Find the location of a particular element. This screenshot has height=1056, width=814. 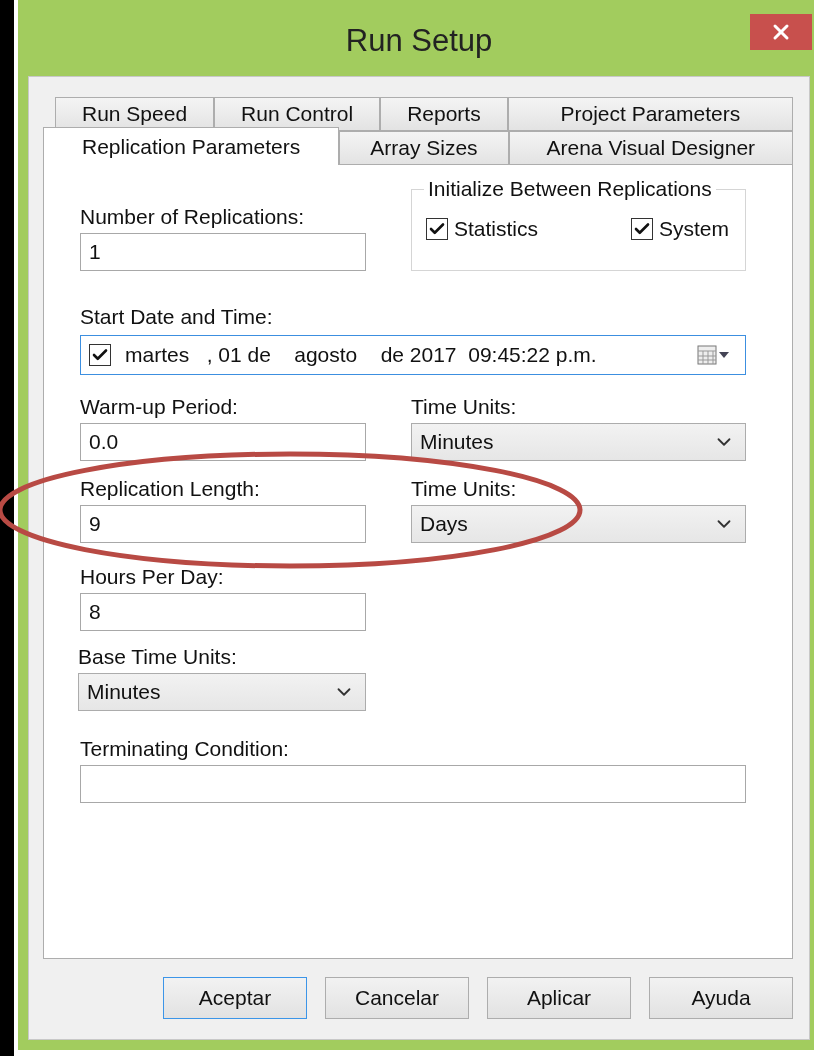

window-title: Run Setup is located at coordinates (419, 41).